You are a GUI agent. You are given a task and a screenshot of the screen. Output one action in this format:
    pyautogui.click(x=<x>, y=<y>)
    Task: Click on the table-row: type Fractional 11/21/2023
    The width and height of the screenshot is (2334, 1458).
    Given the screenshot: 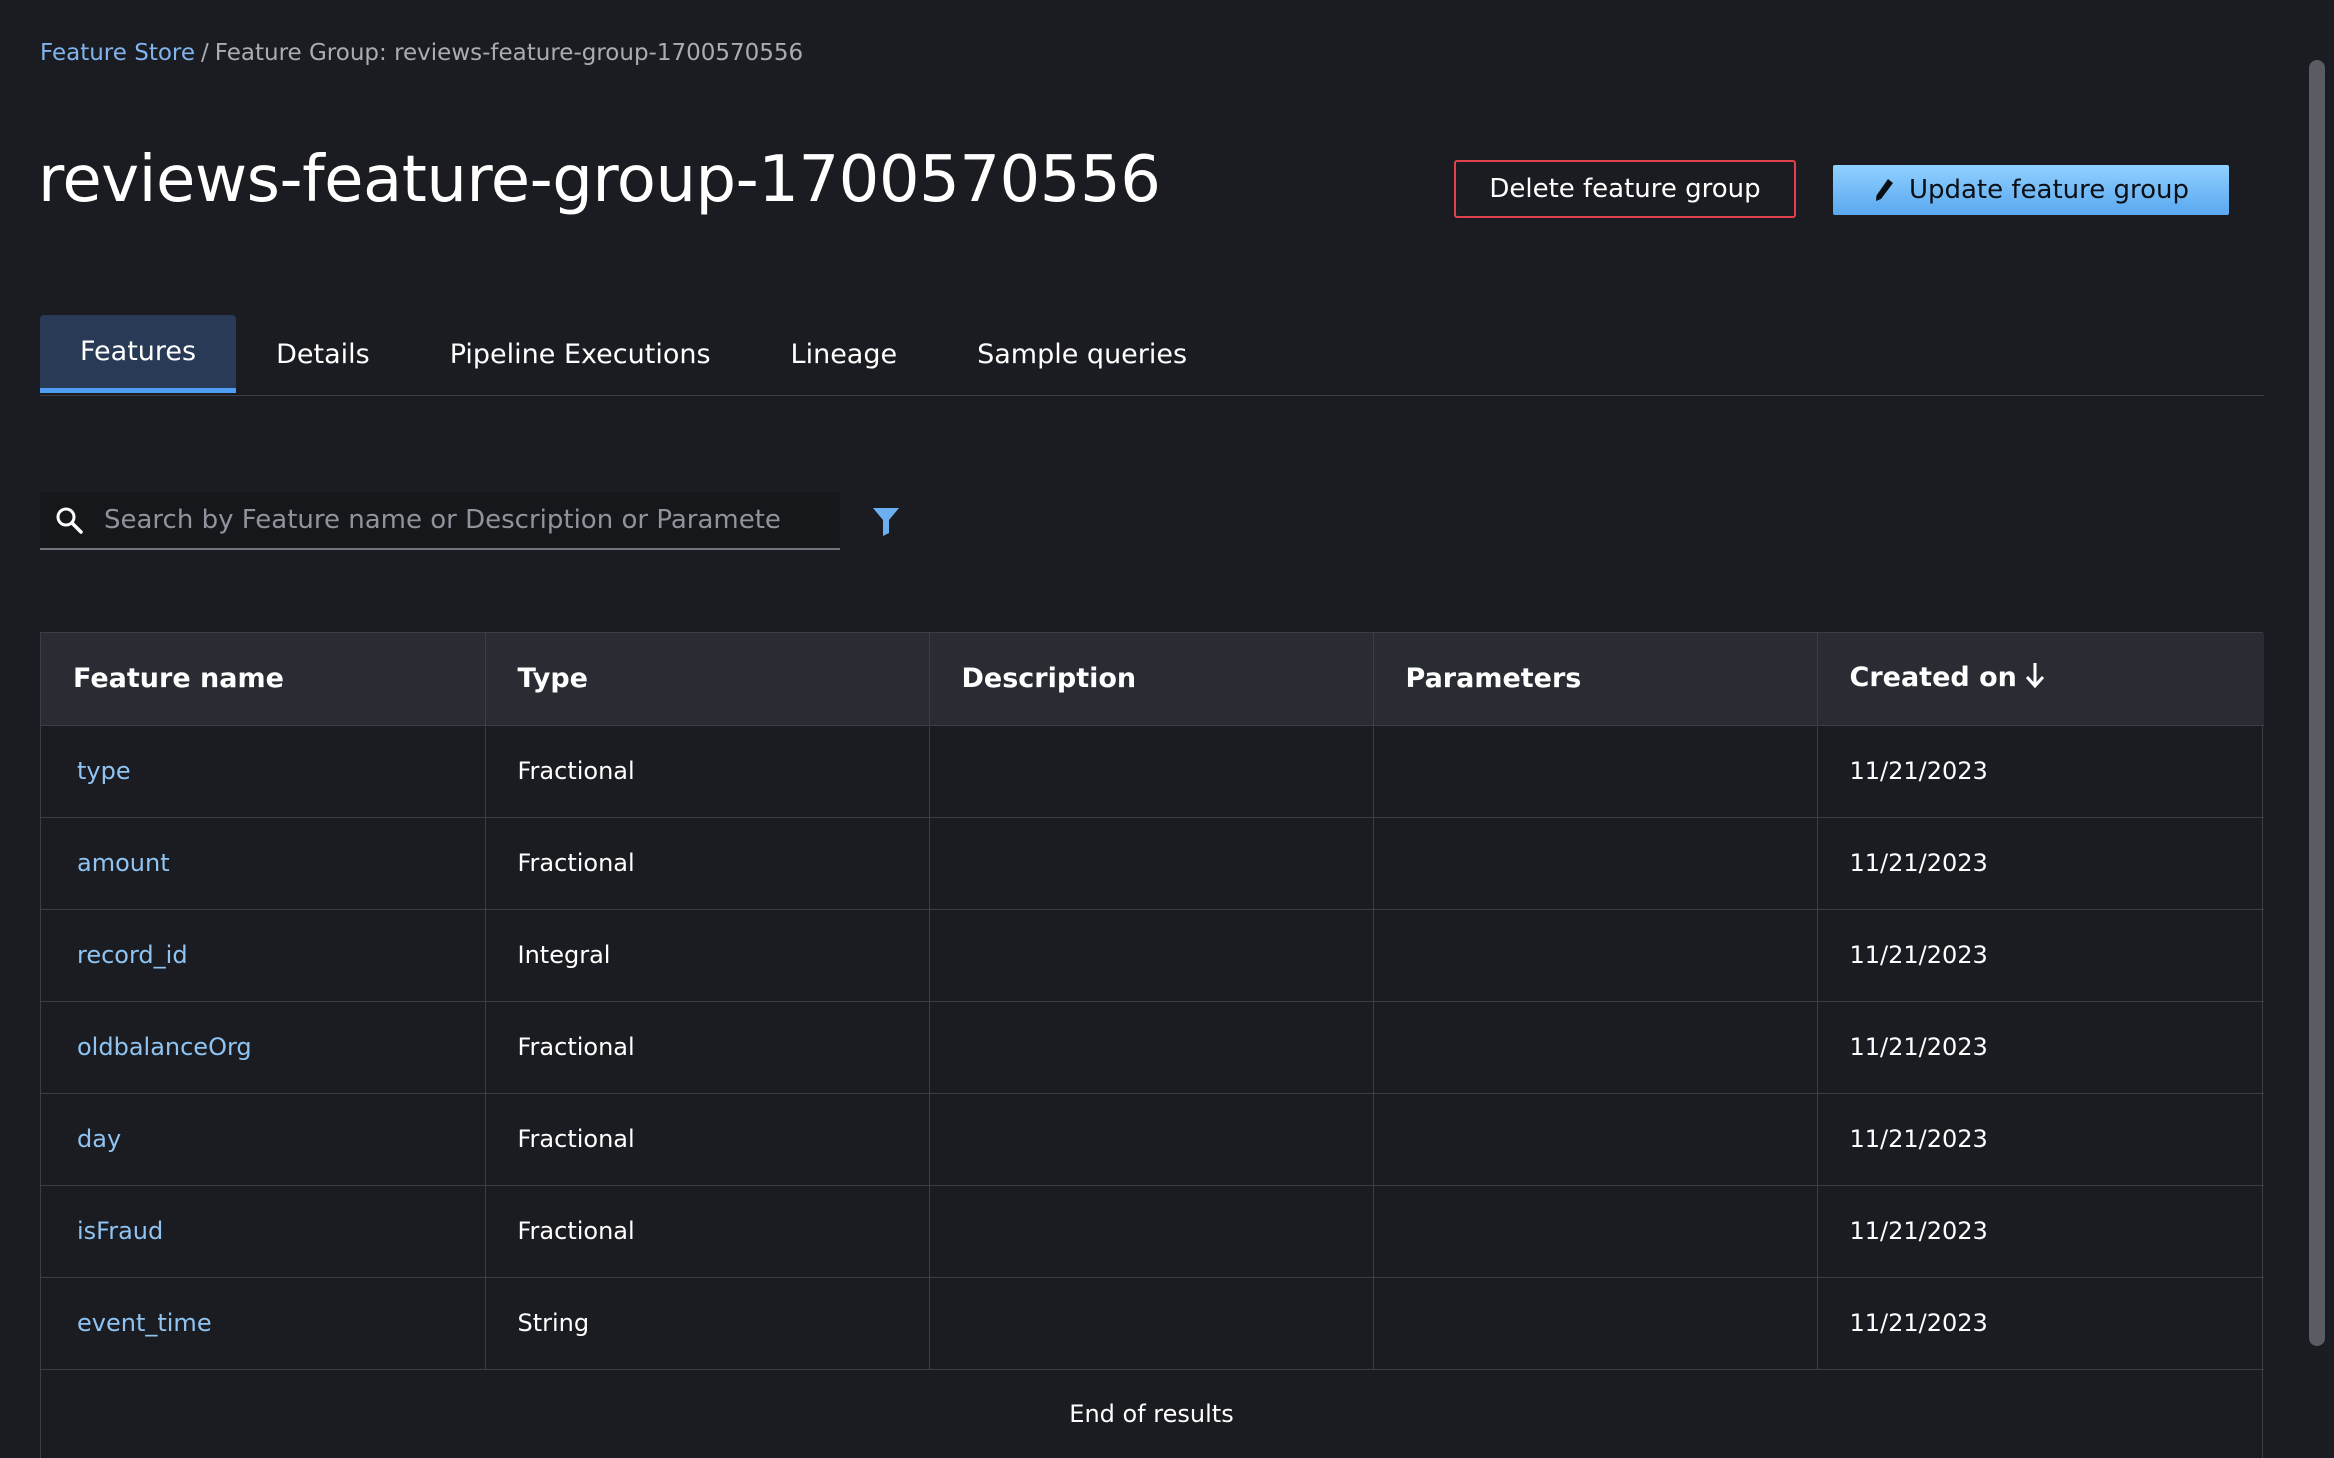 What is the action you would take?
    pyautogui.click(x=1152, y=771)
    